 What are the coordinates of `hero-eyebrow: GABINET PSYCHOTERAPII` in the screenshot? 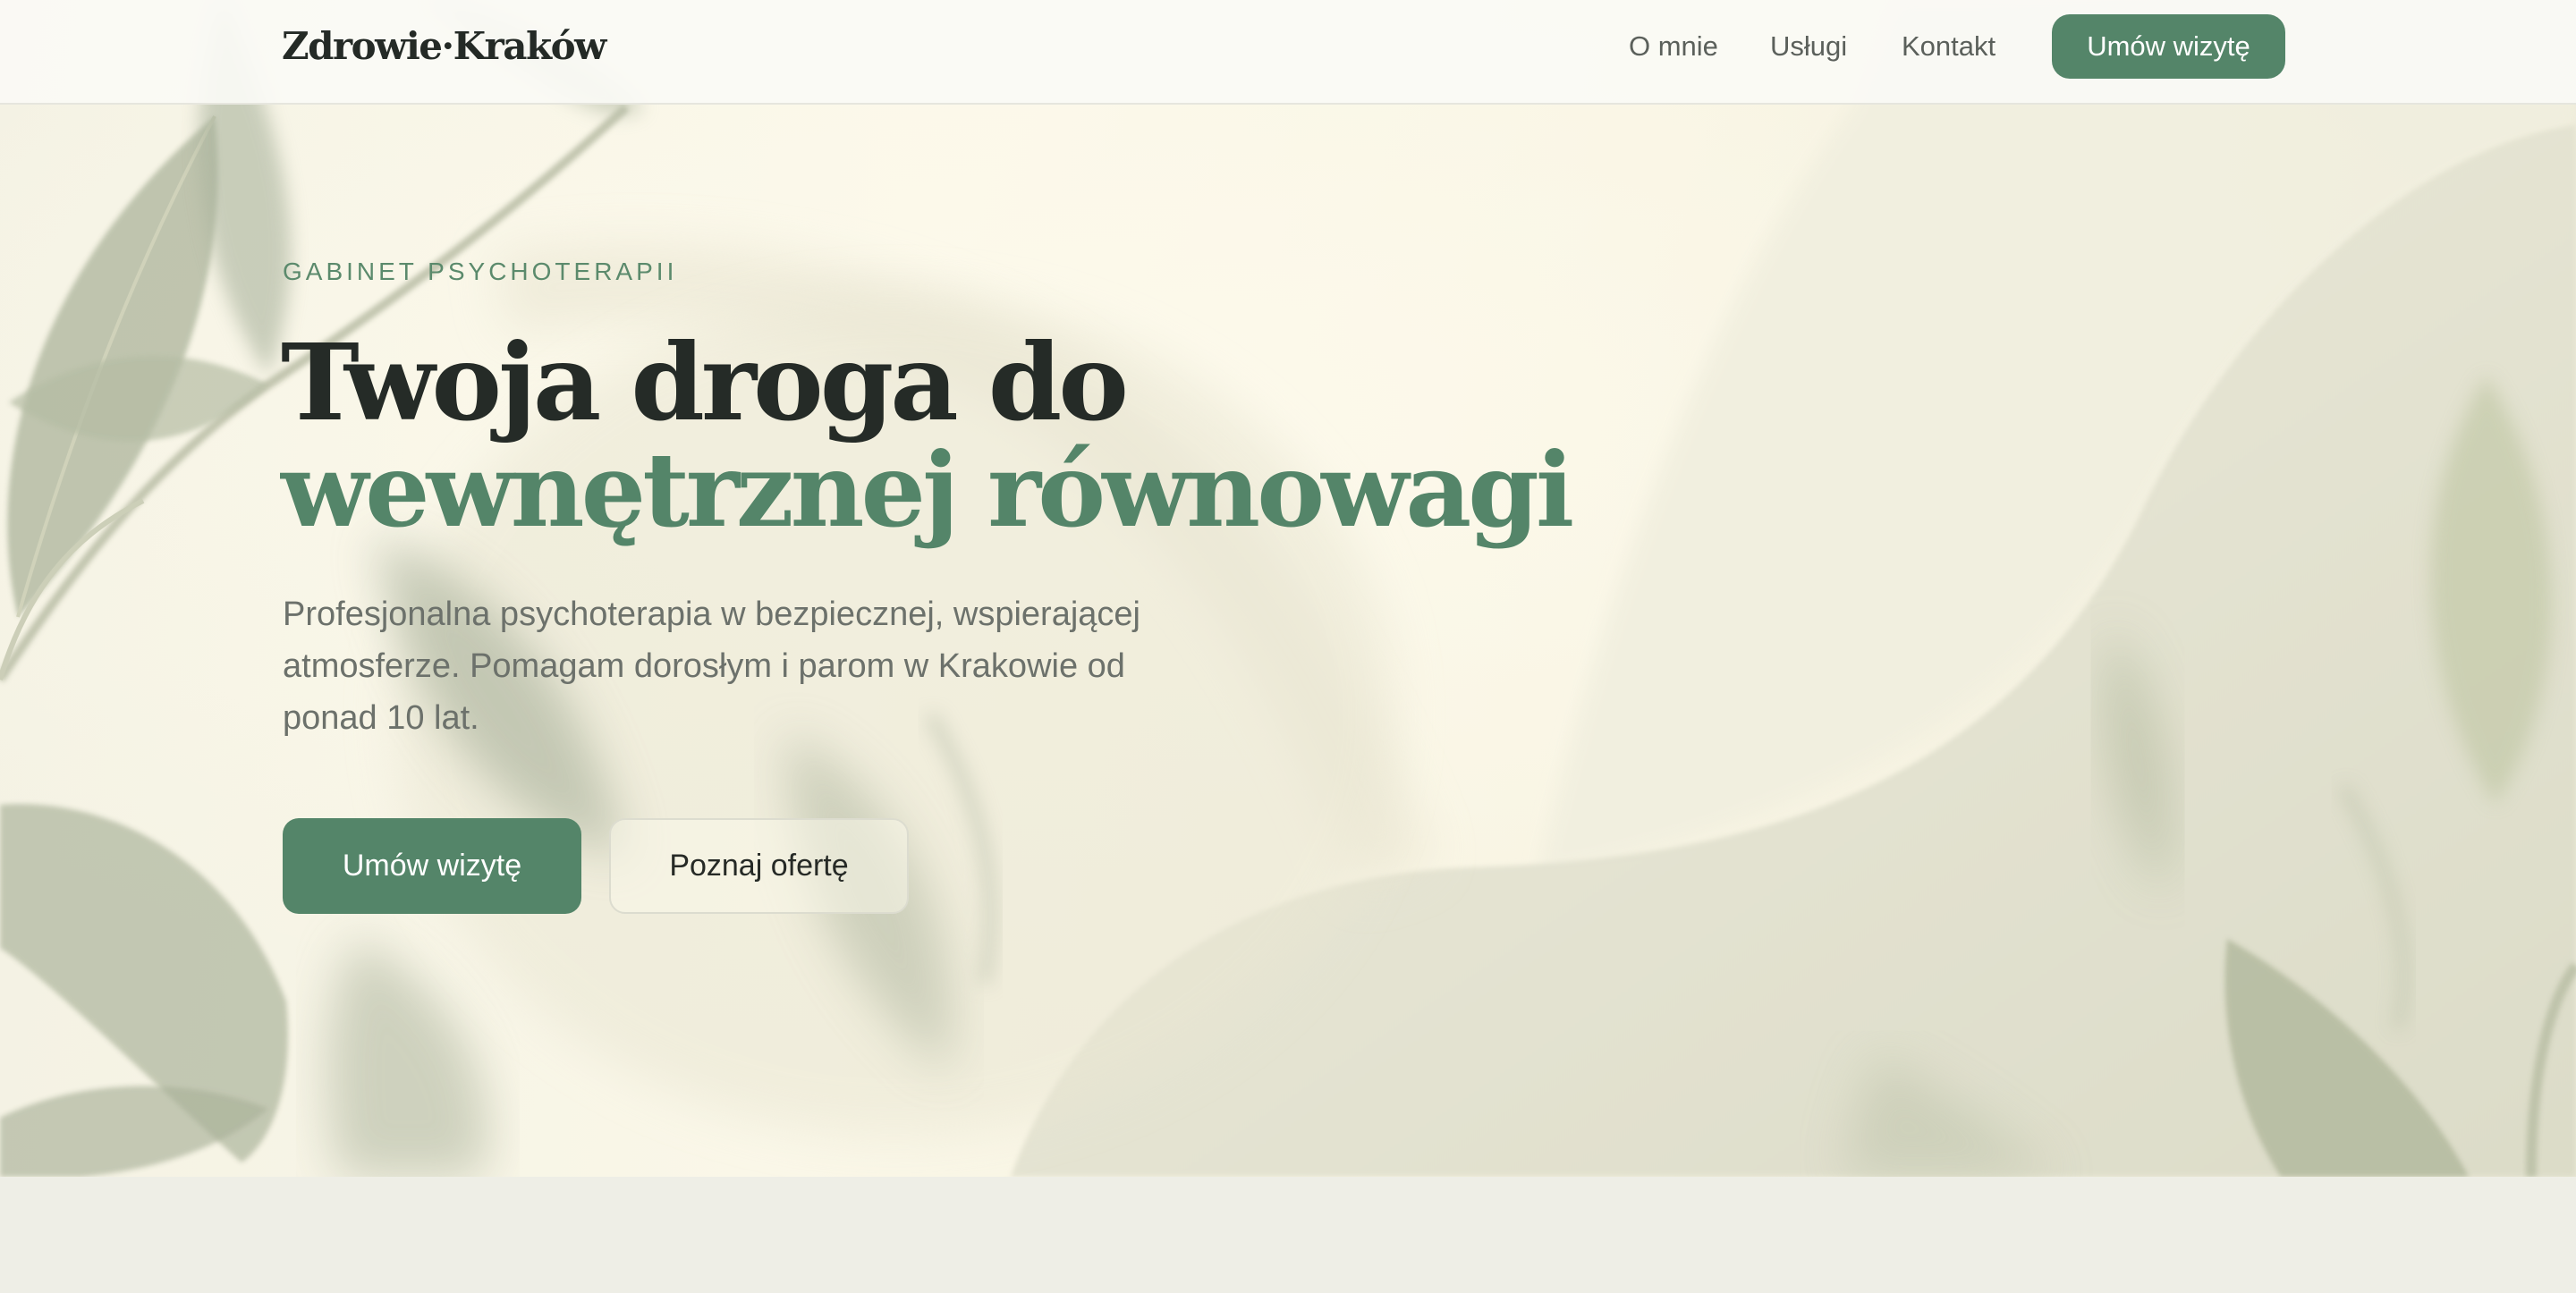 It's located at (480, 272).